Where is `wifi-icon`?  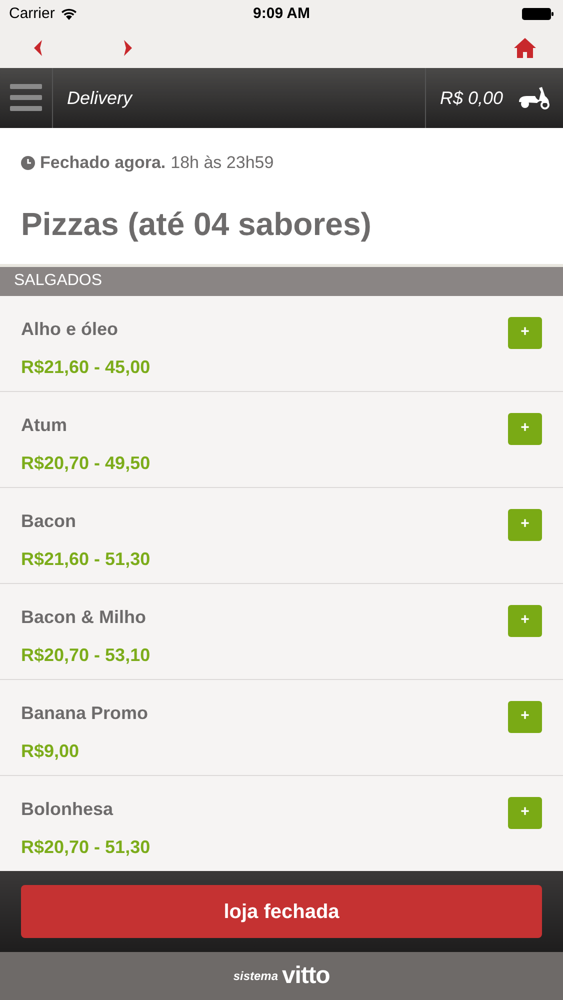 wifi-icon is located at coordinates (68, 14).